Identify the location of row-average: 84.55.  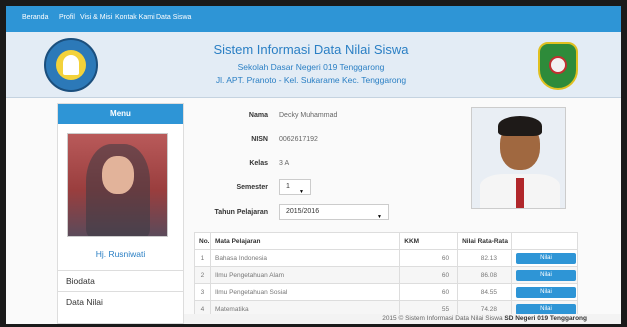
(484, 292).